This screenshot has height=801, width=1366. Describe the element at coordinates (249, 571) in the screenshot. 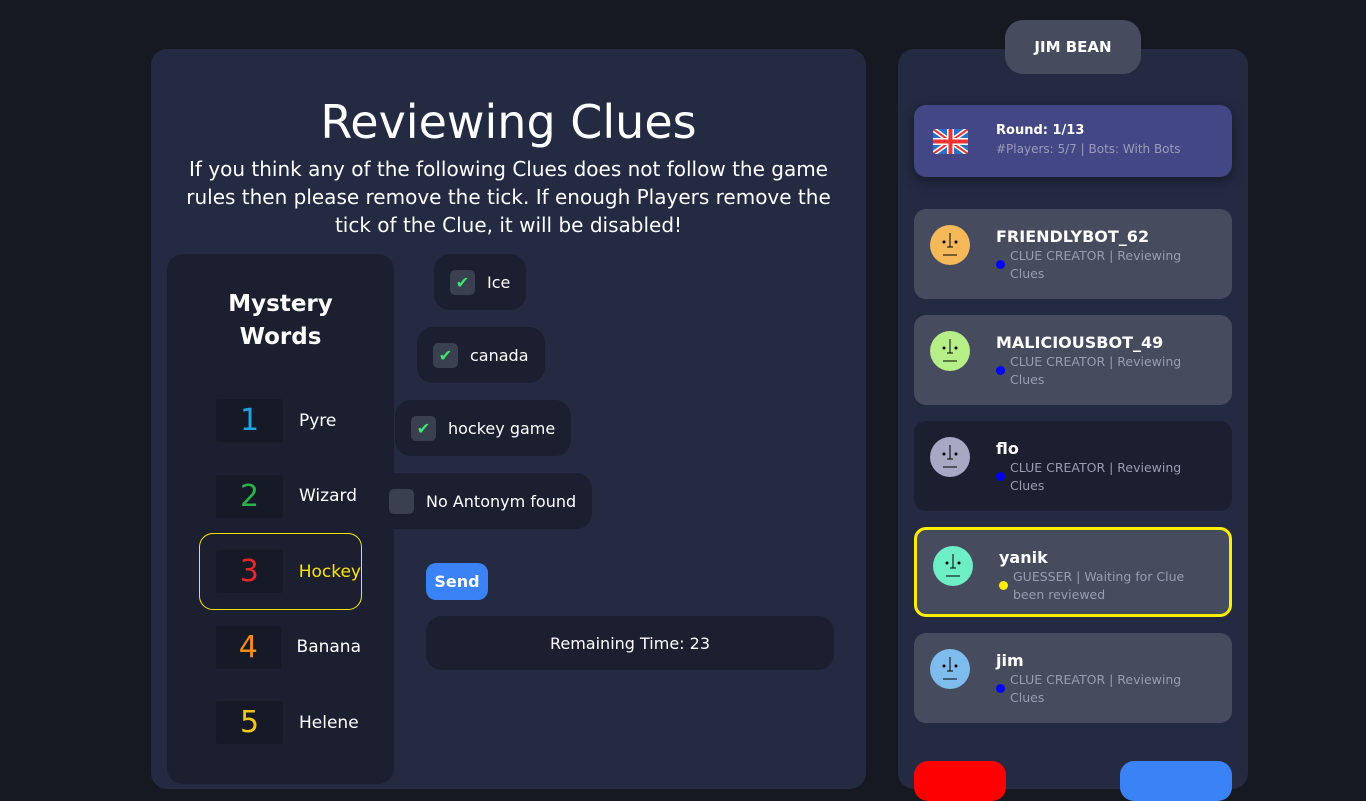

I see `word-number: 3` at that location.